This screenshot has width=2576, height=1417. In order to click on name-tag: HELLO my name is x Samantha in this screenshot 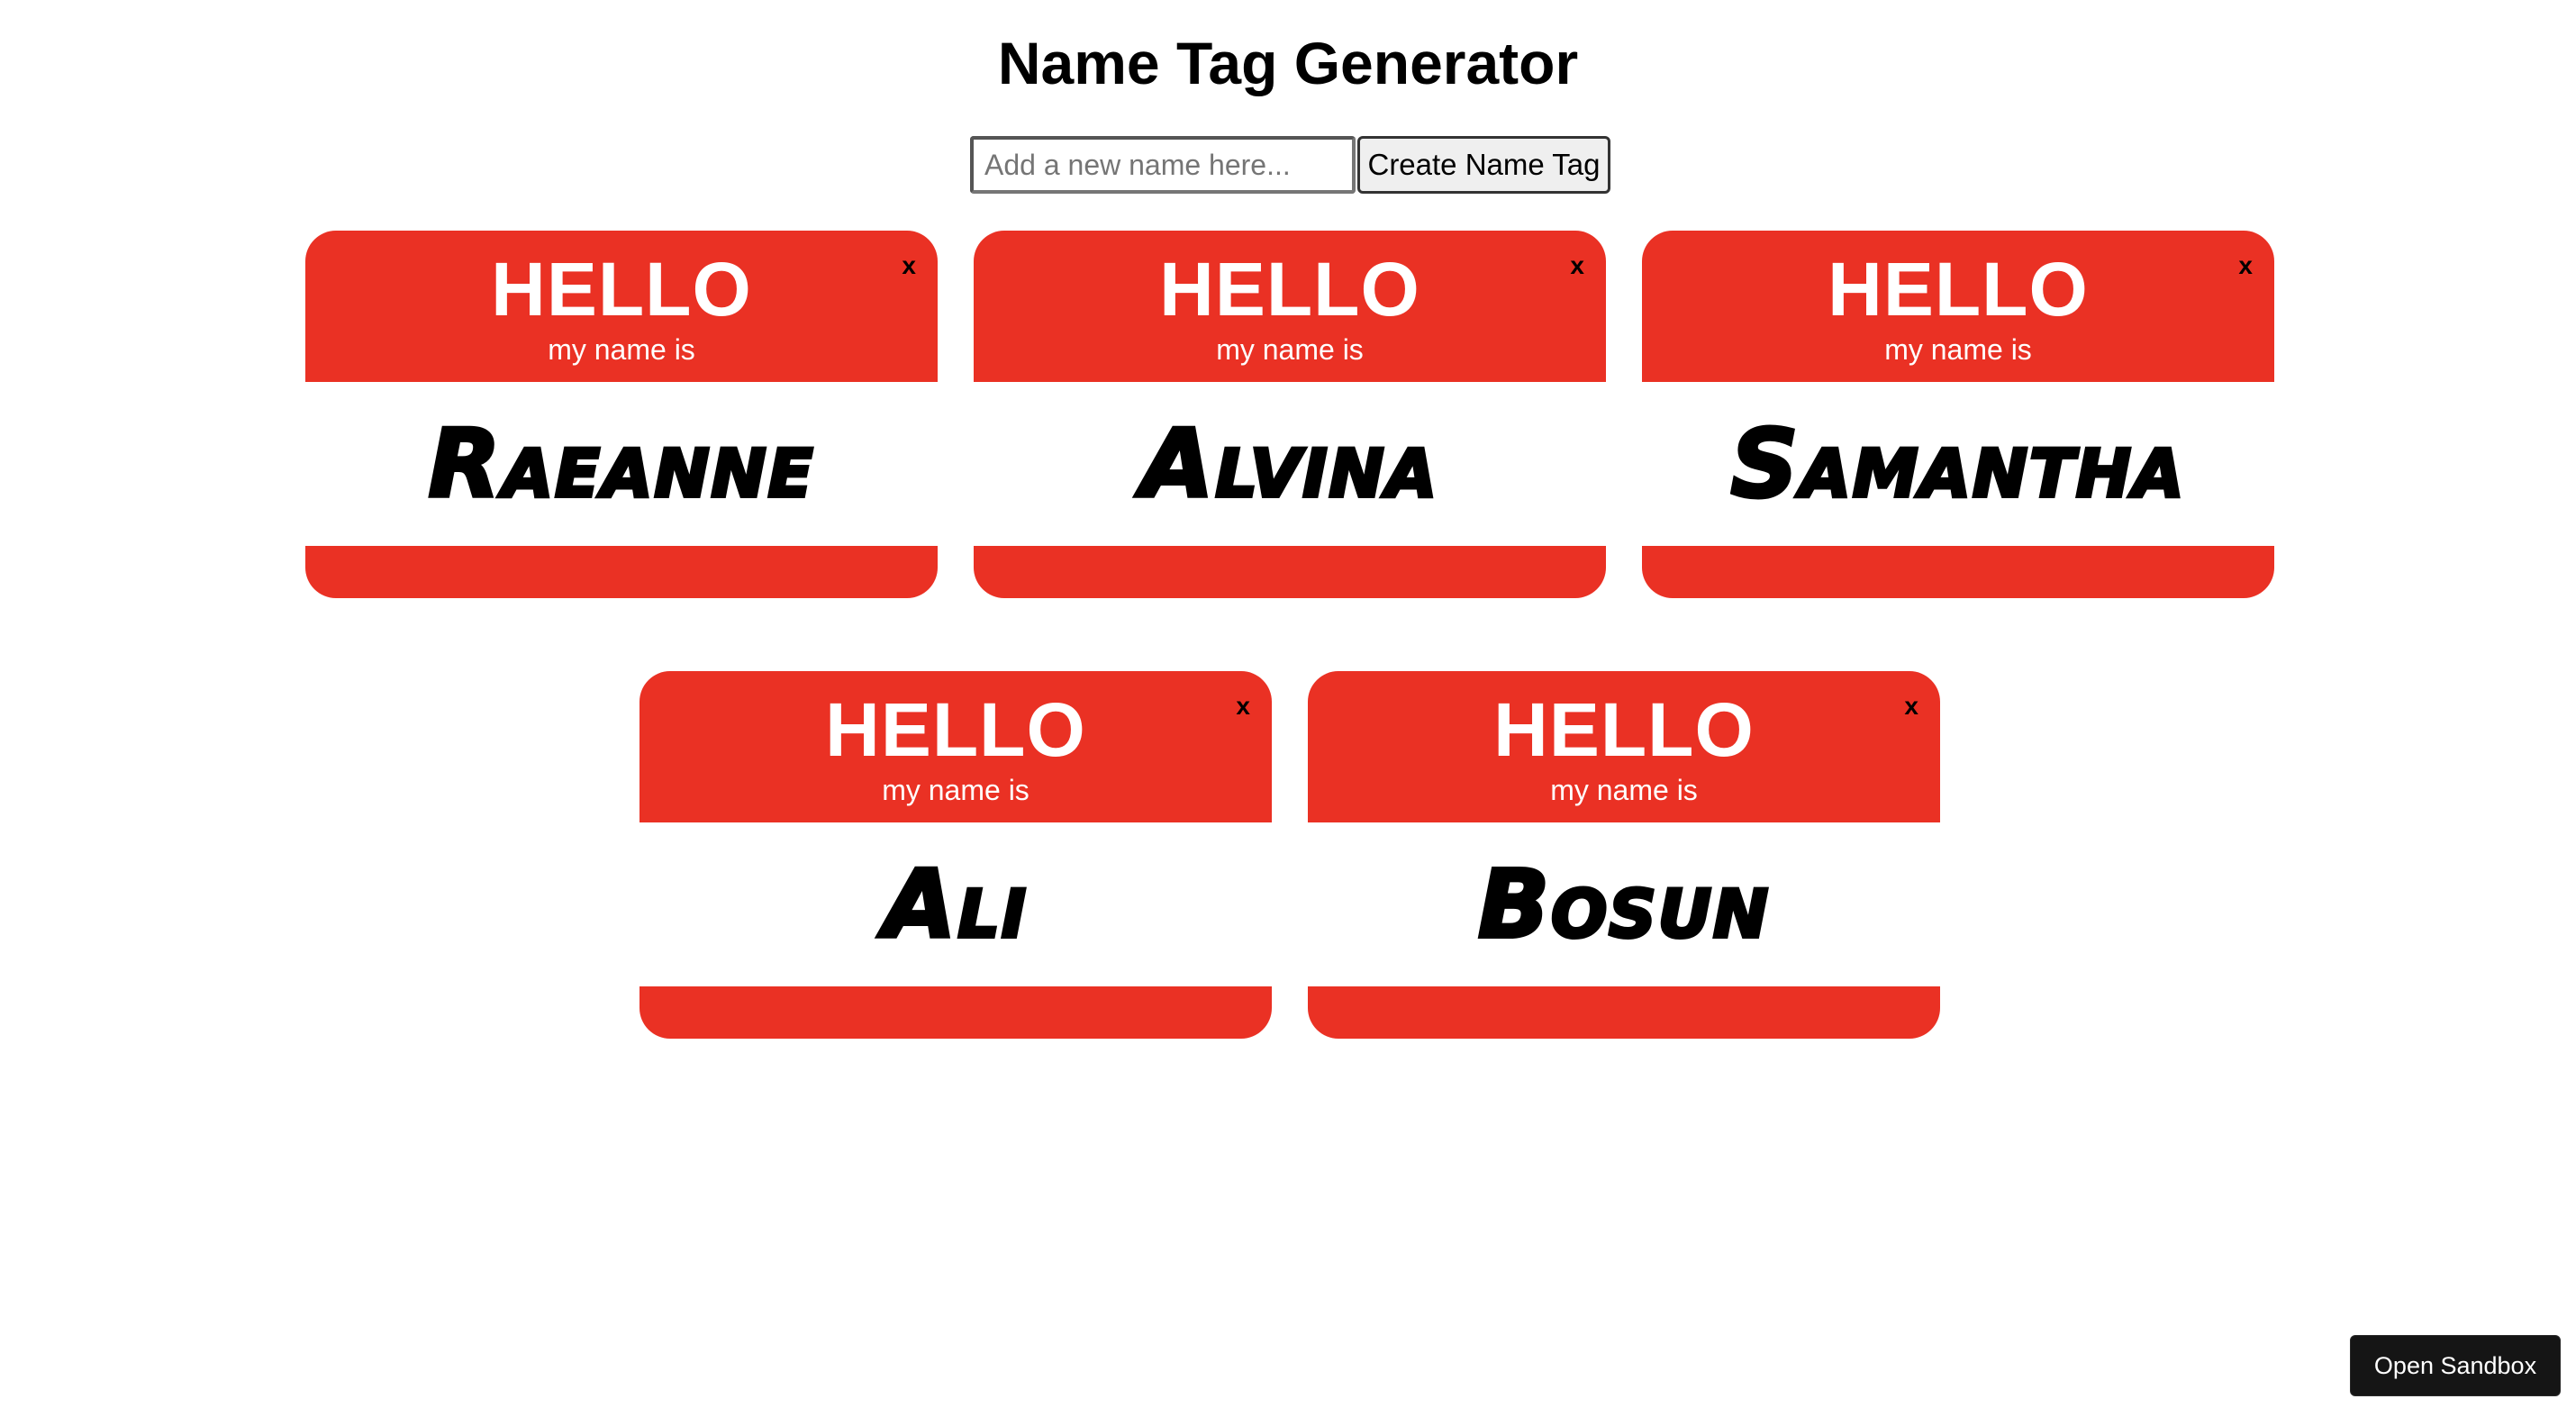, I will do `click(1958, 414)`.